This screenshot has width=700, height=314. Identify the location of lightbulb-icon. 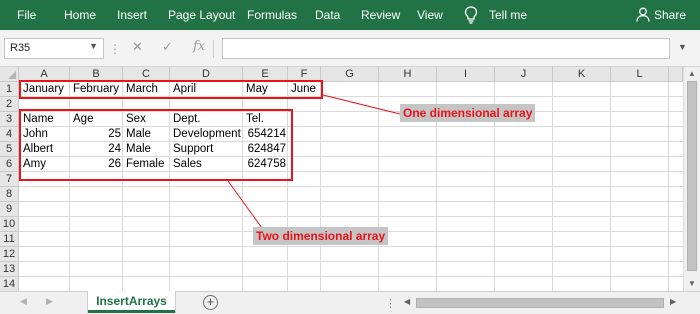
(471, 15).